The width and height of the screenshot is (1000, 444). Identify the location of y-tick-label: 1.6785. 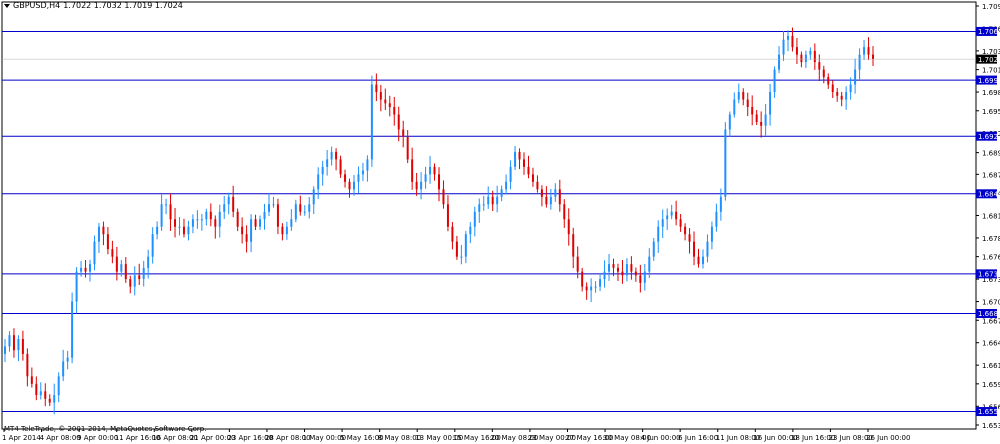
(991, 239).